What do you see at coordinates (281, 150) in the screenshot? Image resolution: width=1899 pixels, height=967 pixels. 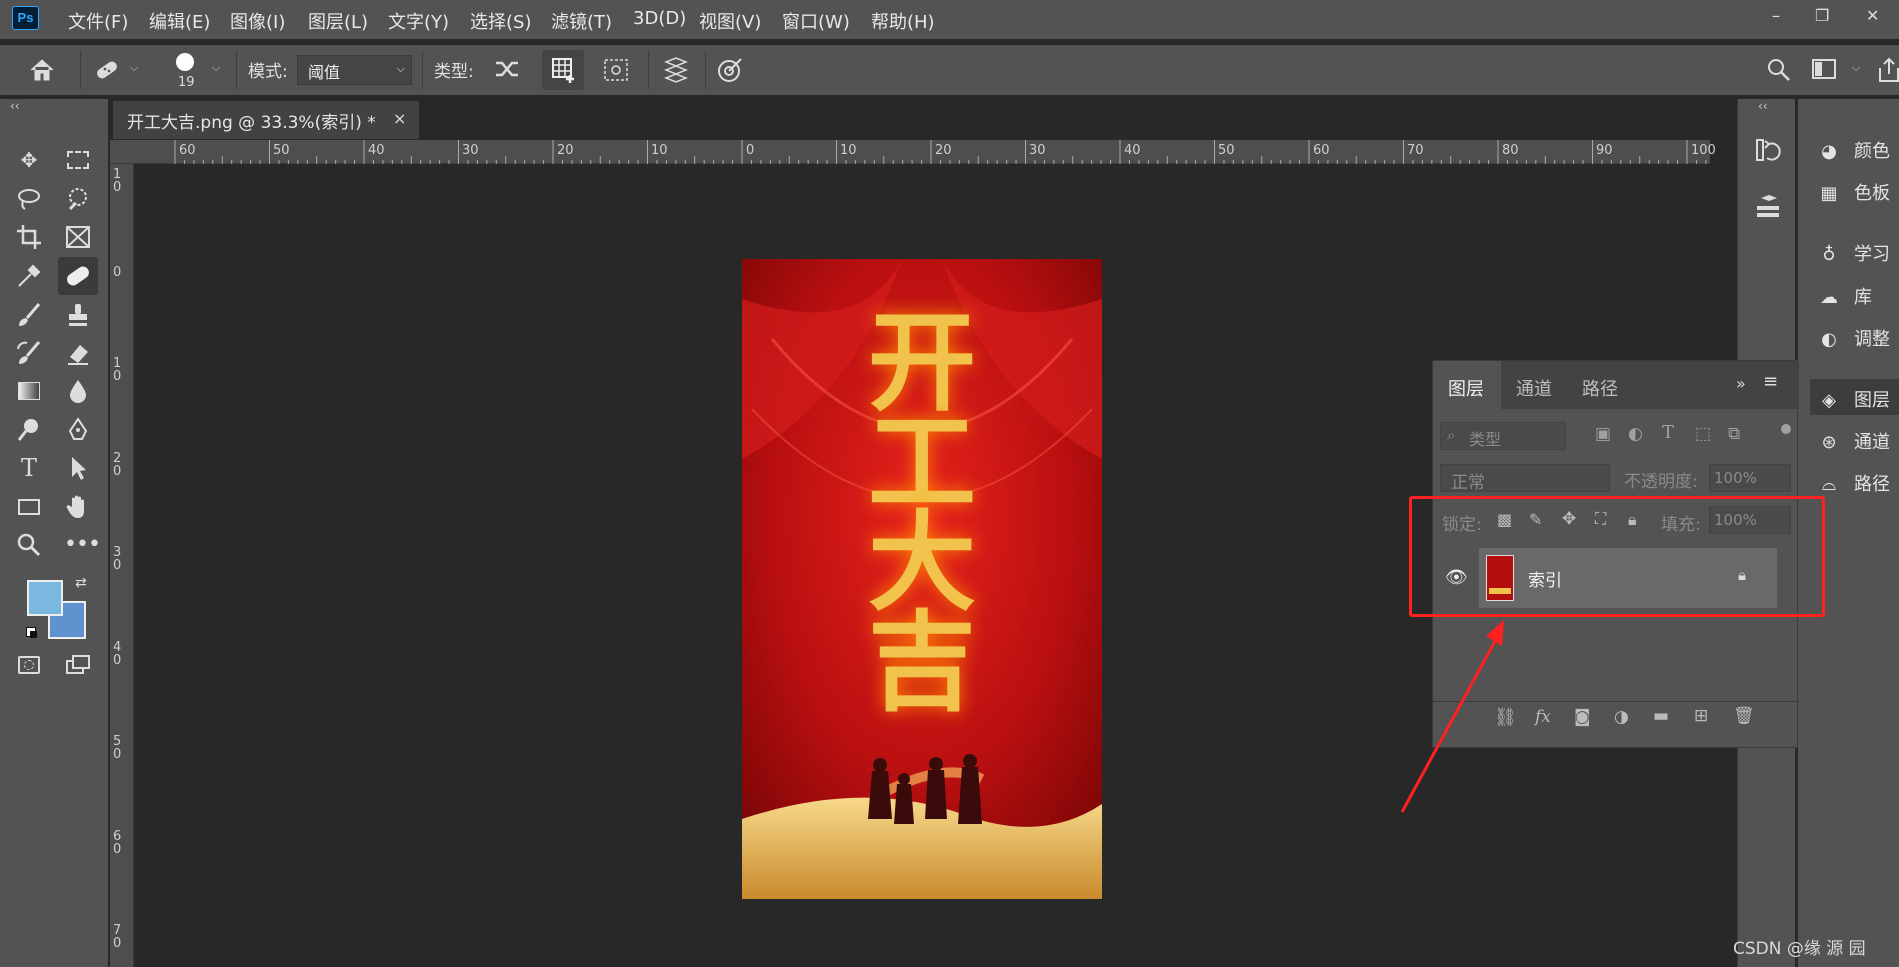 I see `ruler-label: 50` at bounding box center [281, 150].